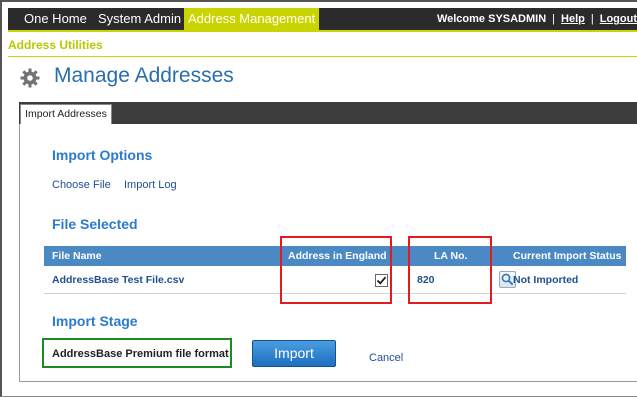 This screenshot has width=637, height=397. I want to click on divider, so click(322, 56).